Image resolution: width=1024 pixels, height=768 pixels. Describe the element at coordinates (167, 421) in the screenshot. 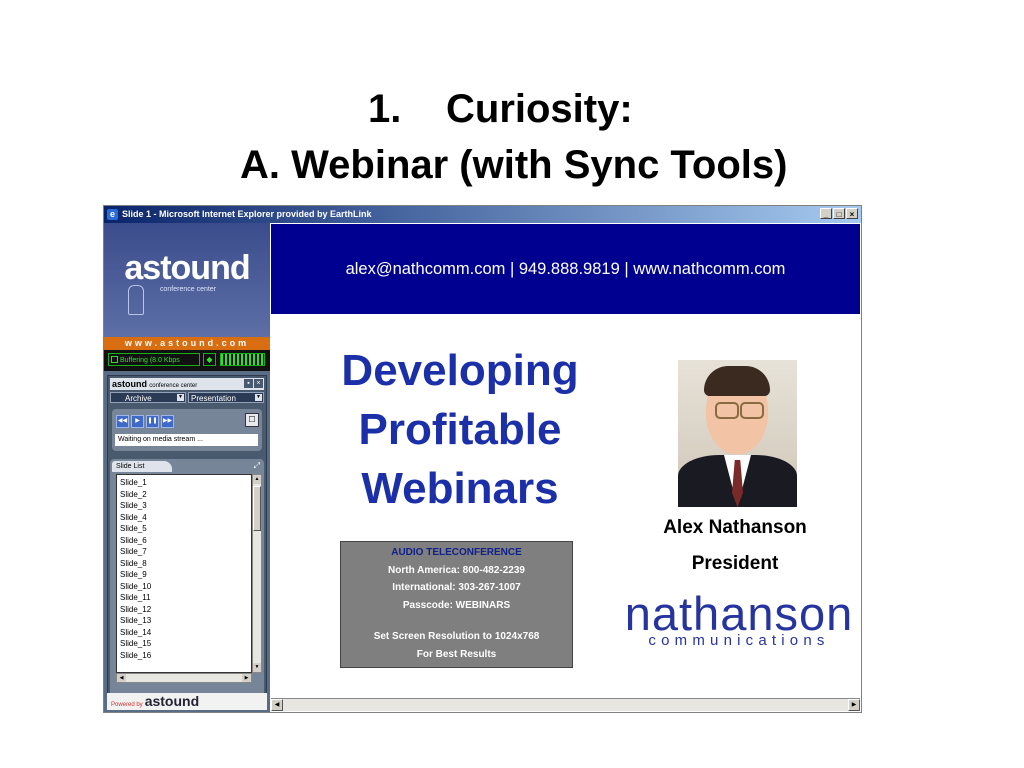

I see `forward-button: ▶▶` at that location.